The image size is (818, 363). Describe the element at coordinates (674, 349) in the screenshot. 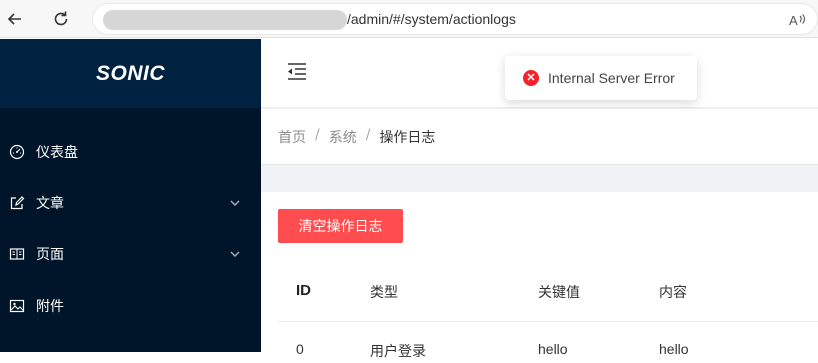

I see `cell-content: hello` at that location.